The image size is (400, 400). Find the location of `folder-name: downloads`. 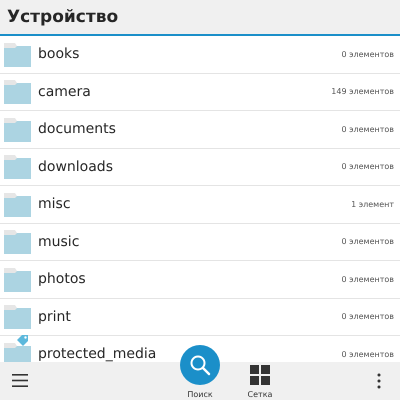

folder-name: downloads is located at coordinates (76, 166).